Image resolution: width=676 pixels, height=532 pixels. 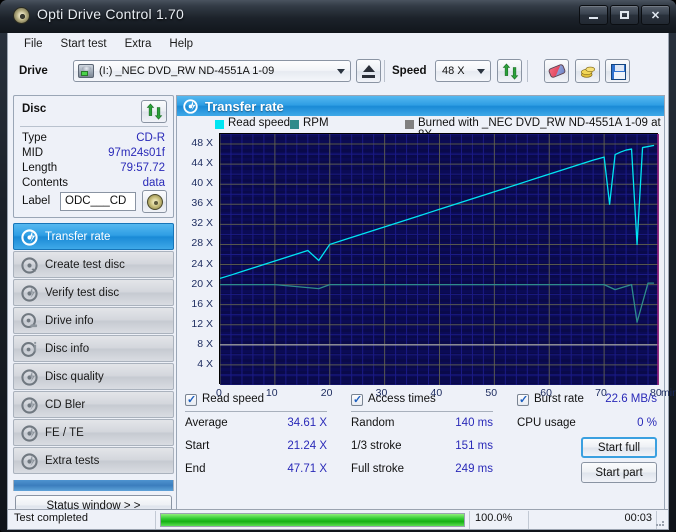 I want to click on sidebar-item-fe-te: FE / TE, so click(x=93, y=432).